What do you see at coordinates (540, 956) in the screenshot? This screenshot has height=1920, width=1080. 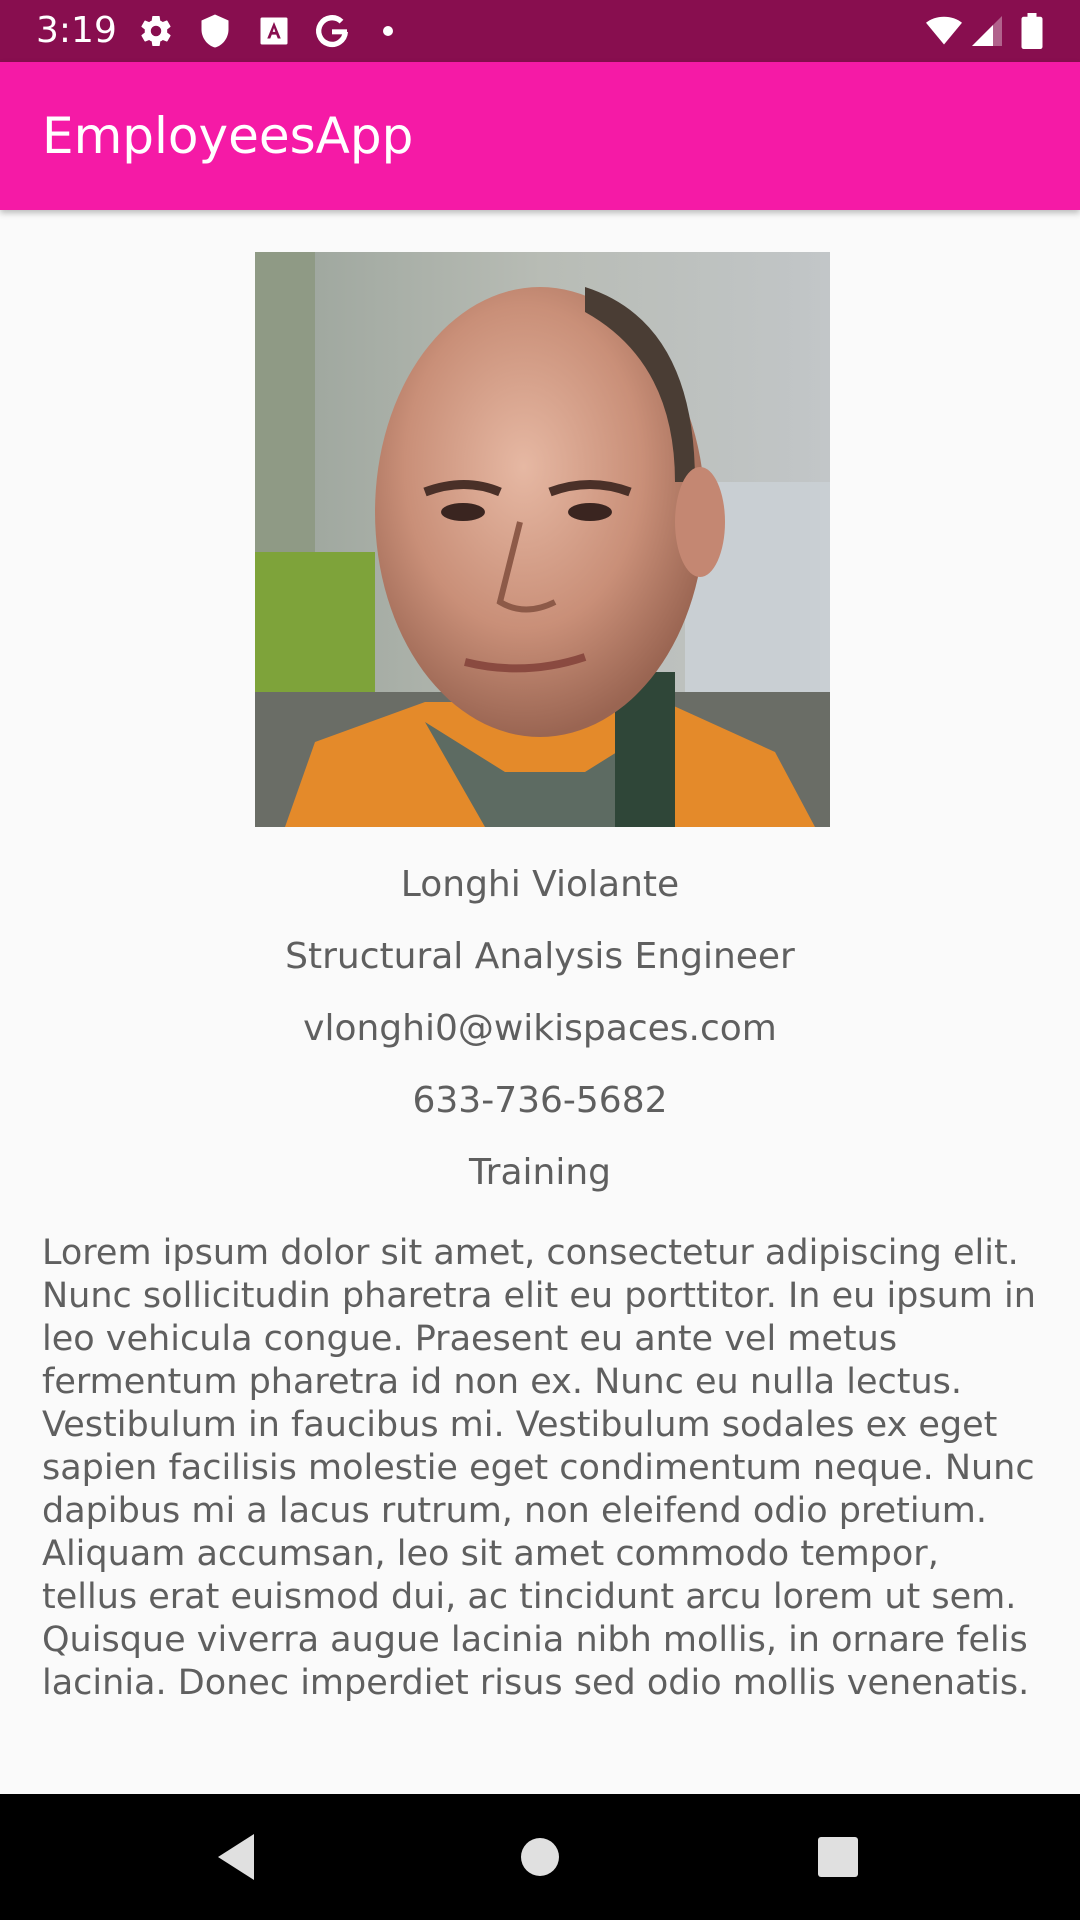 I see `employee-job-title: Structural Analysis Engineer` at bounding box center [540, 956].